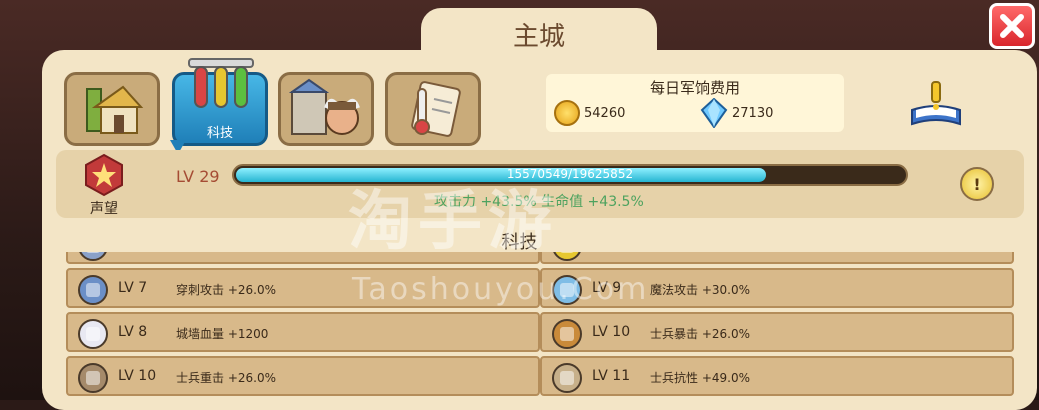  I want to click on tech-description: 攻击速度 +60.0%, so click(226, 253).